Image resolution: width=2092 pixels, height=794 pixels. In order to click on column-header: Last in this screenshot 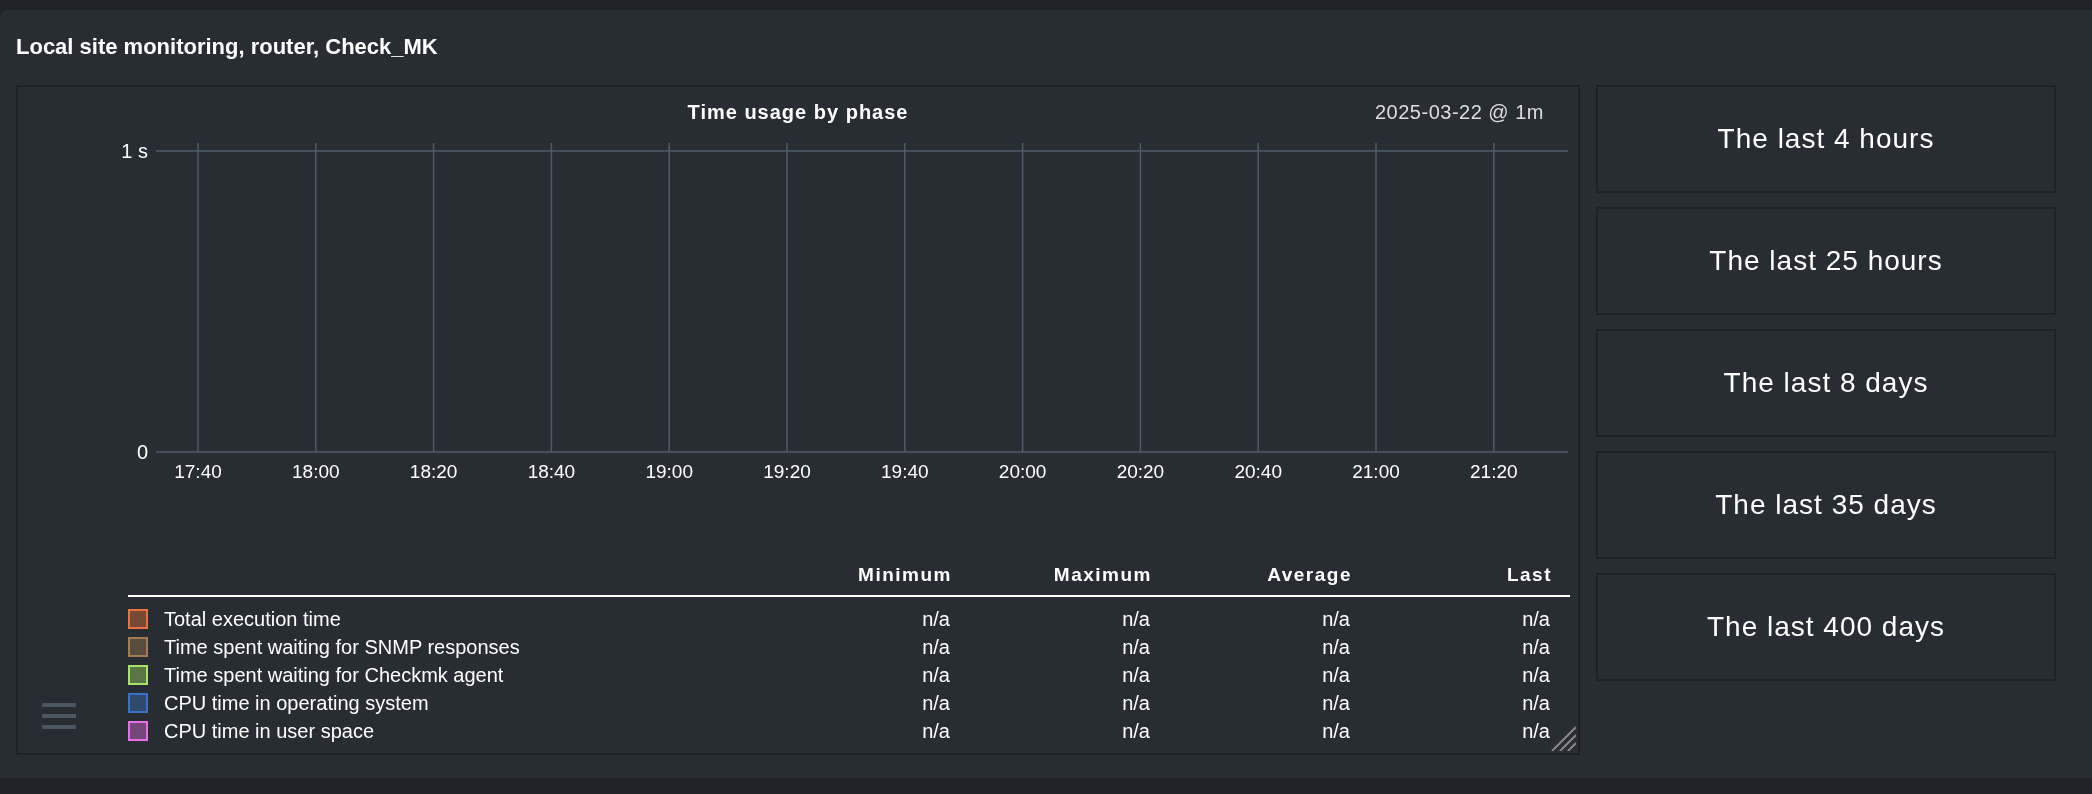, I will do `click(1529, 574)`.